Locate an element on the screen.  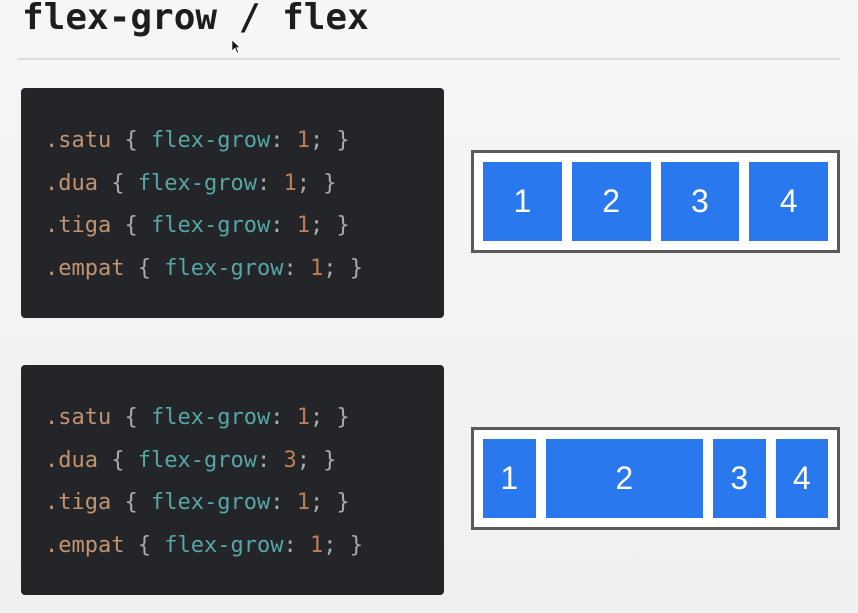
flex-container-demo-equal: 1 2 3 4 is located at coordinates (655, 201).